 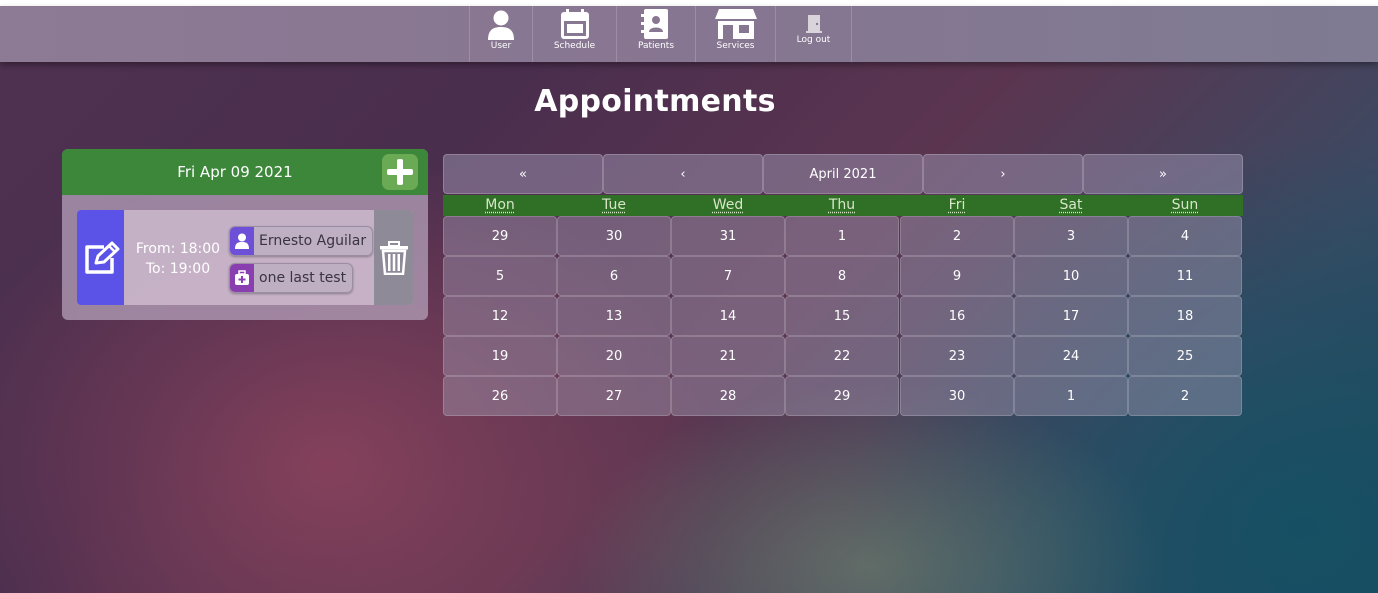 I want to click on weekday-sat: Sat, so click(x=1071, y=205).